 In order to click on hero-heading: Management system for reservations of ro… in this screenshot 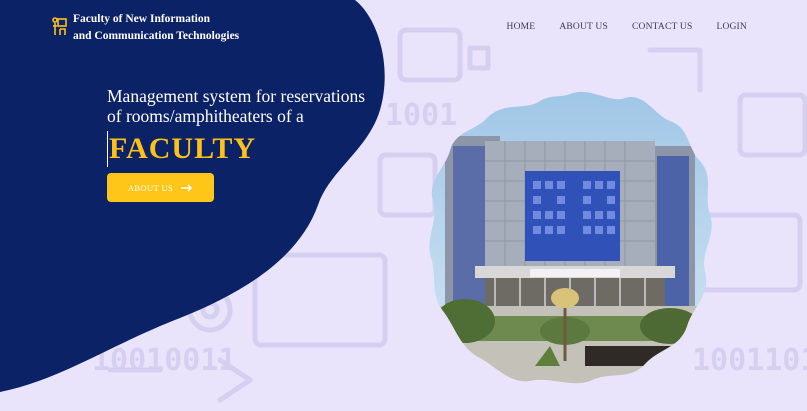, I will do `click(242, 106)`.